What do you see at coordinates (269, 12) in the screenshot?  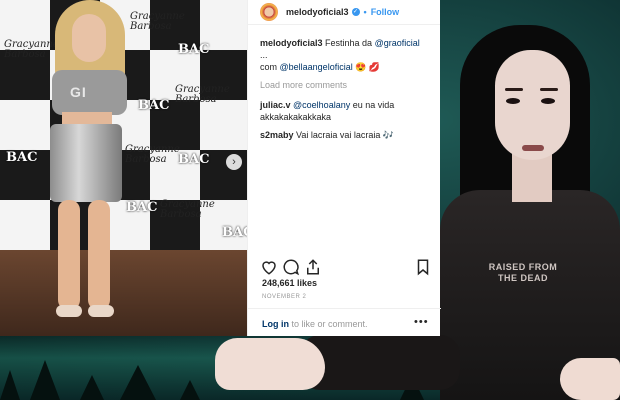 I see `avatar` at bounding box center [269, 12].